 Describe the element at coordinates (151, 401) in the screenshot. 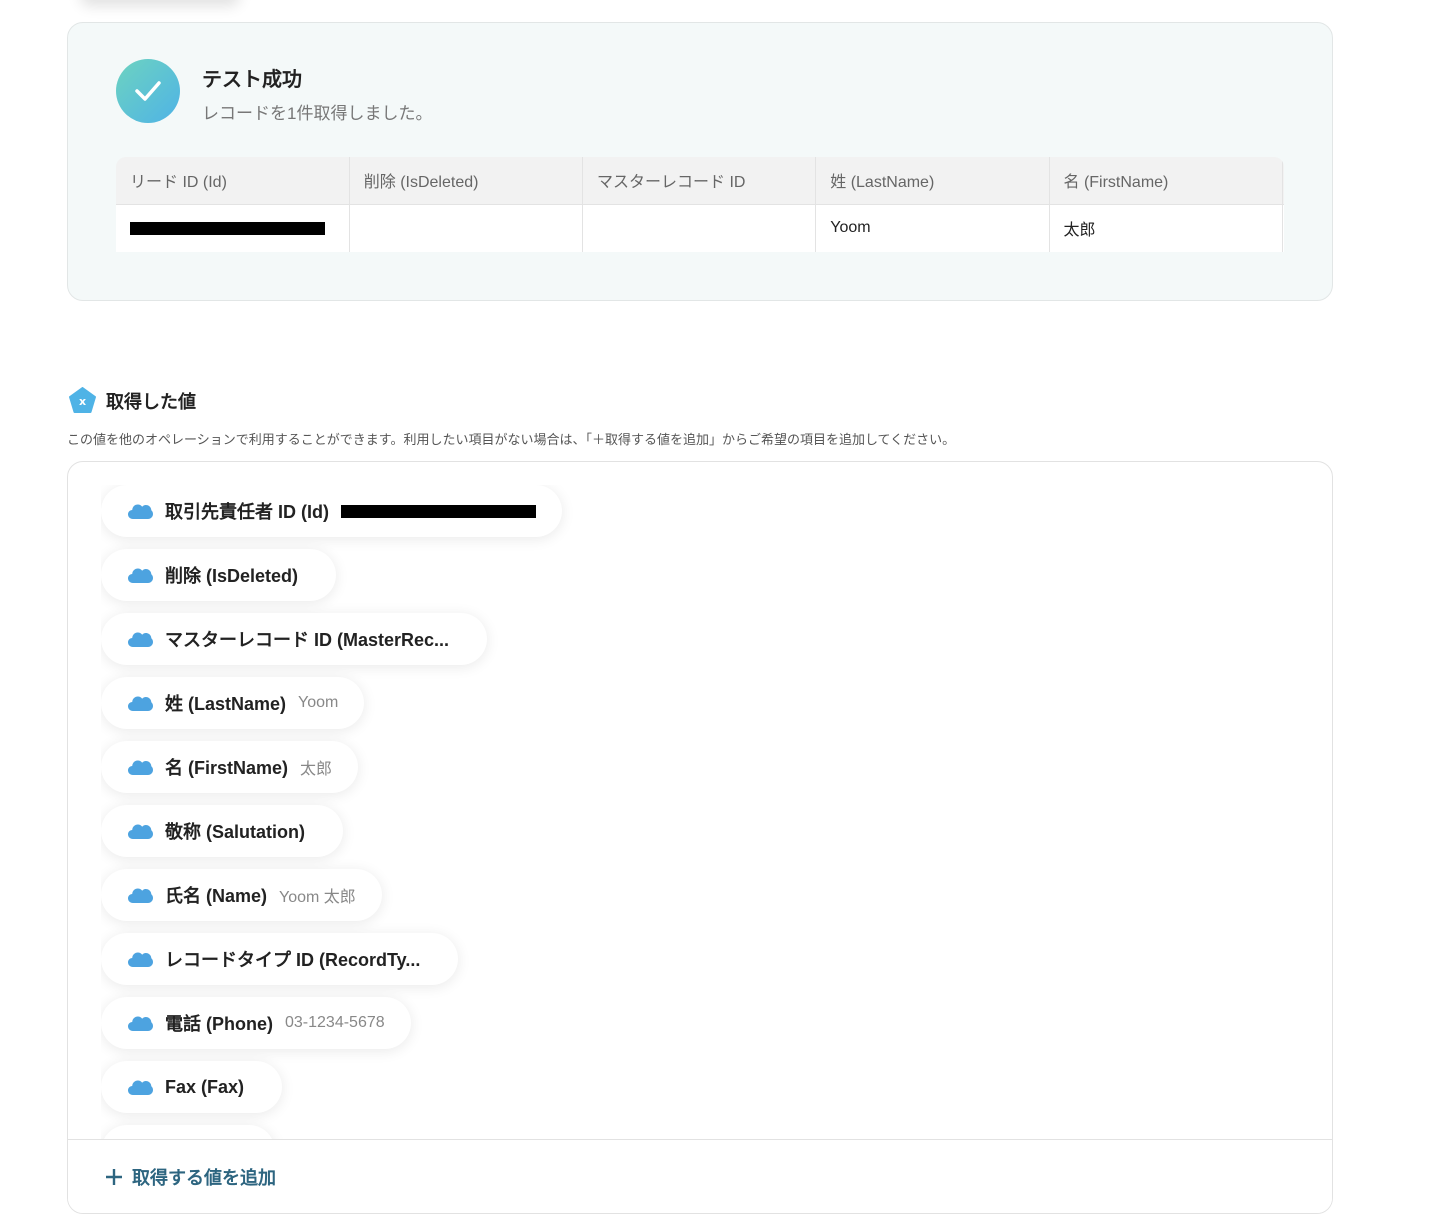

I see `section-title: 取得した値` at that location.